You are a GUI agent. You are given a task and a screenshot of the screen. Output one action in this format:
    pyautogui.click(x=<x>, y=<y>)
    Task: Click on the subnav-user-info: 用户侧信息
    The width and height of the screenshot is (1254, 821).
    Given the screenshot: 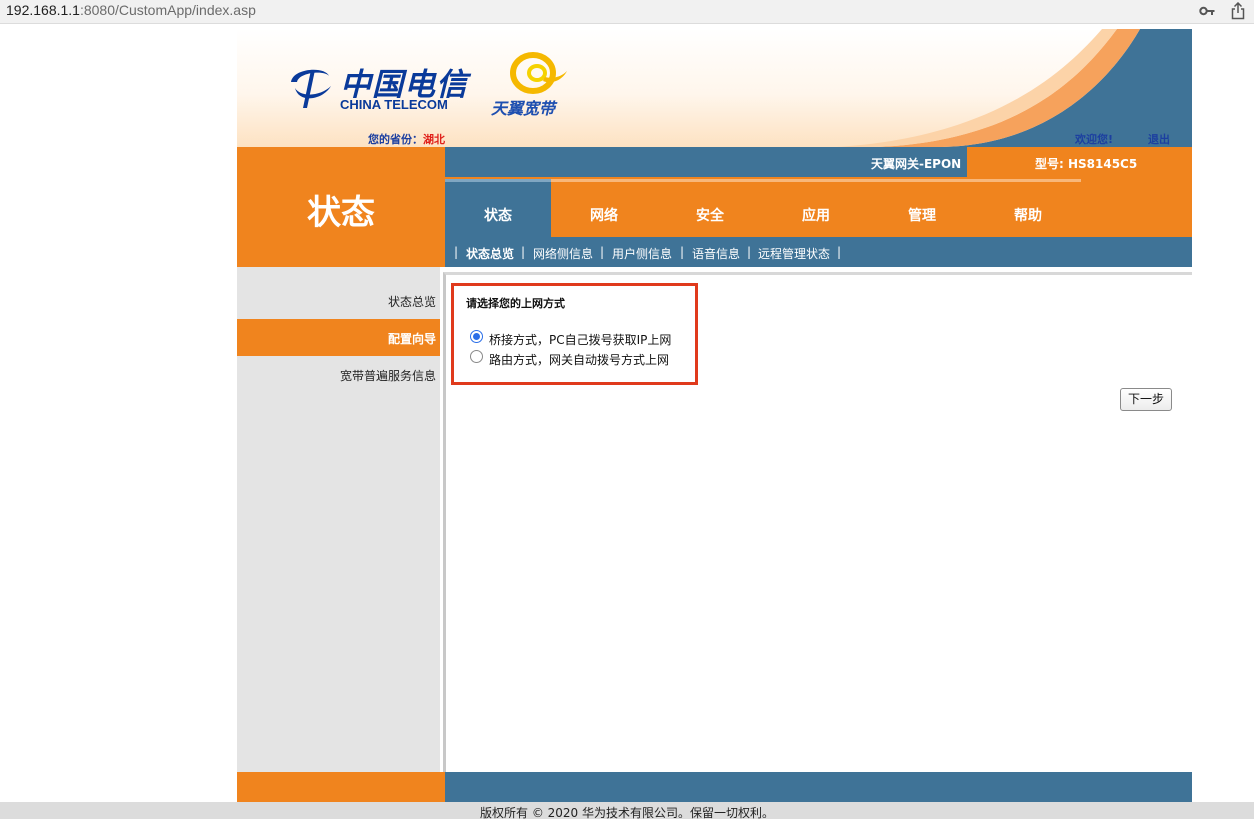 What is the action you would take?
    pyautogui.click(x=642, y=253)
    